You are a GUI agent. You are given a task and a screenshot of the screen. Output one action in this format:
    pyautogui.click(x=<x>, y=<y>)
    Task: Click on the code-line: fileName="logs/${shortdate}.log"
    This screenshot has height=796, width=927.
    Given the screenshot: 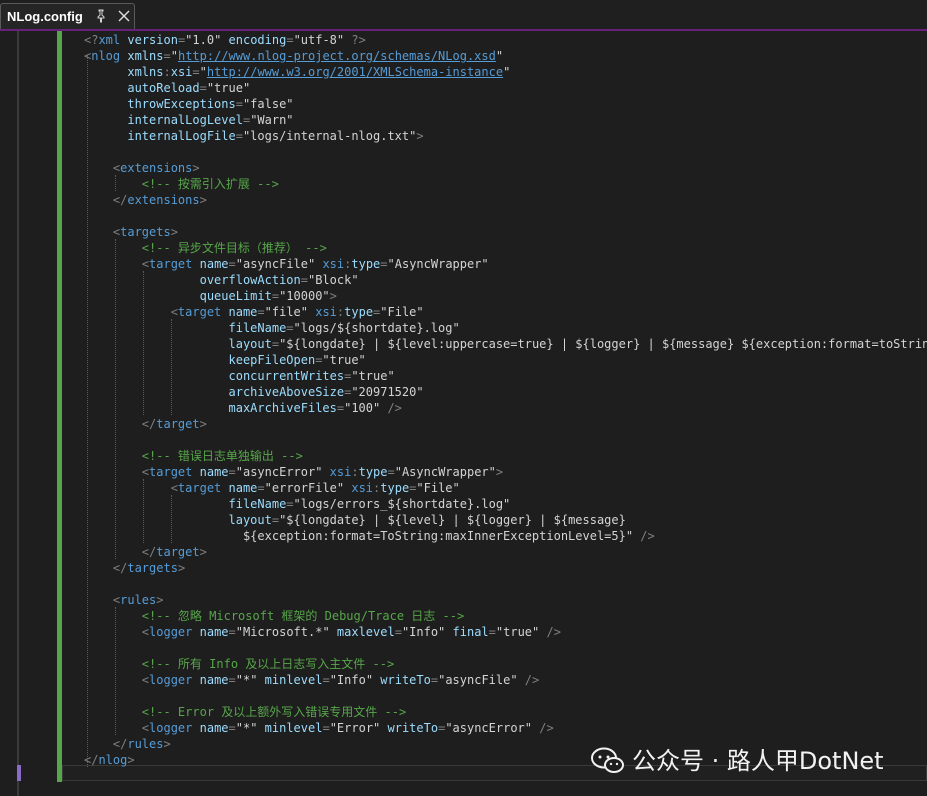 What is the action you would take?
    pyautogui.click(x=272, y=328)
    